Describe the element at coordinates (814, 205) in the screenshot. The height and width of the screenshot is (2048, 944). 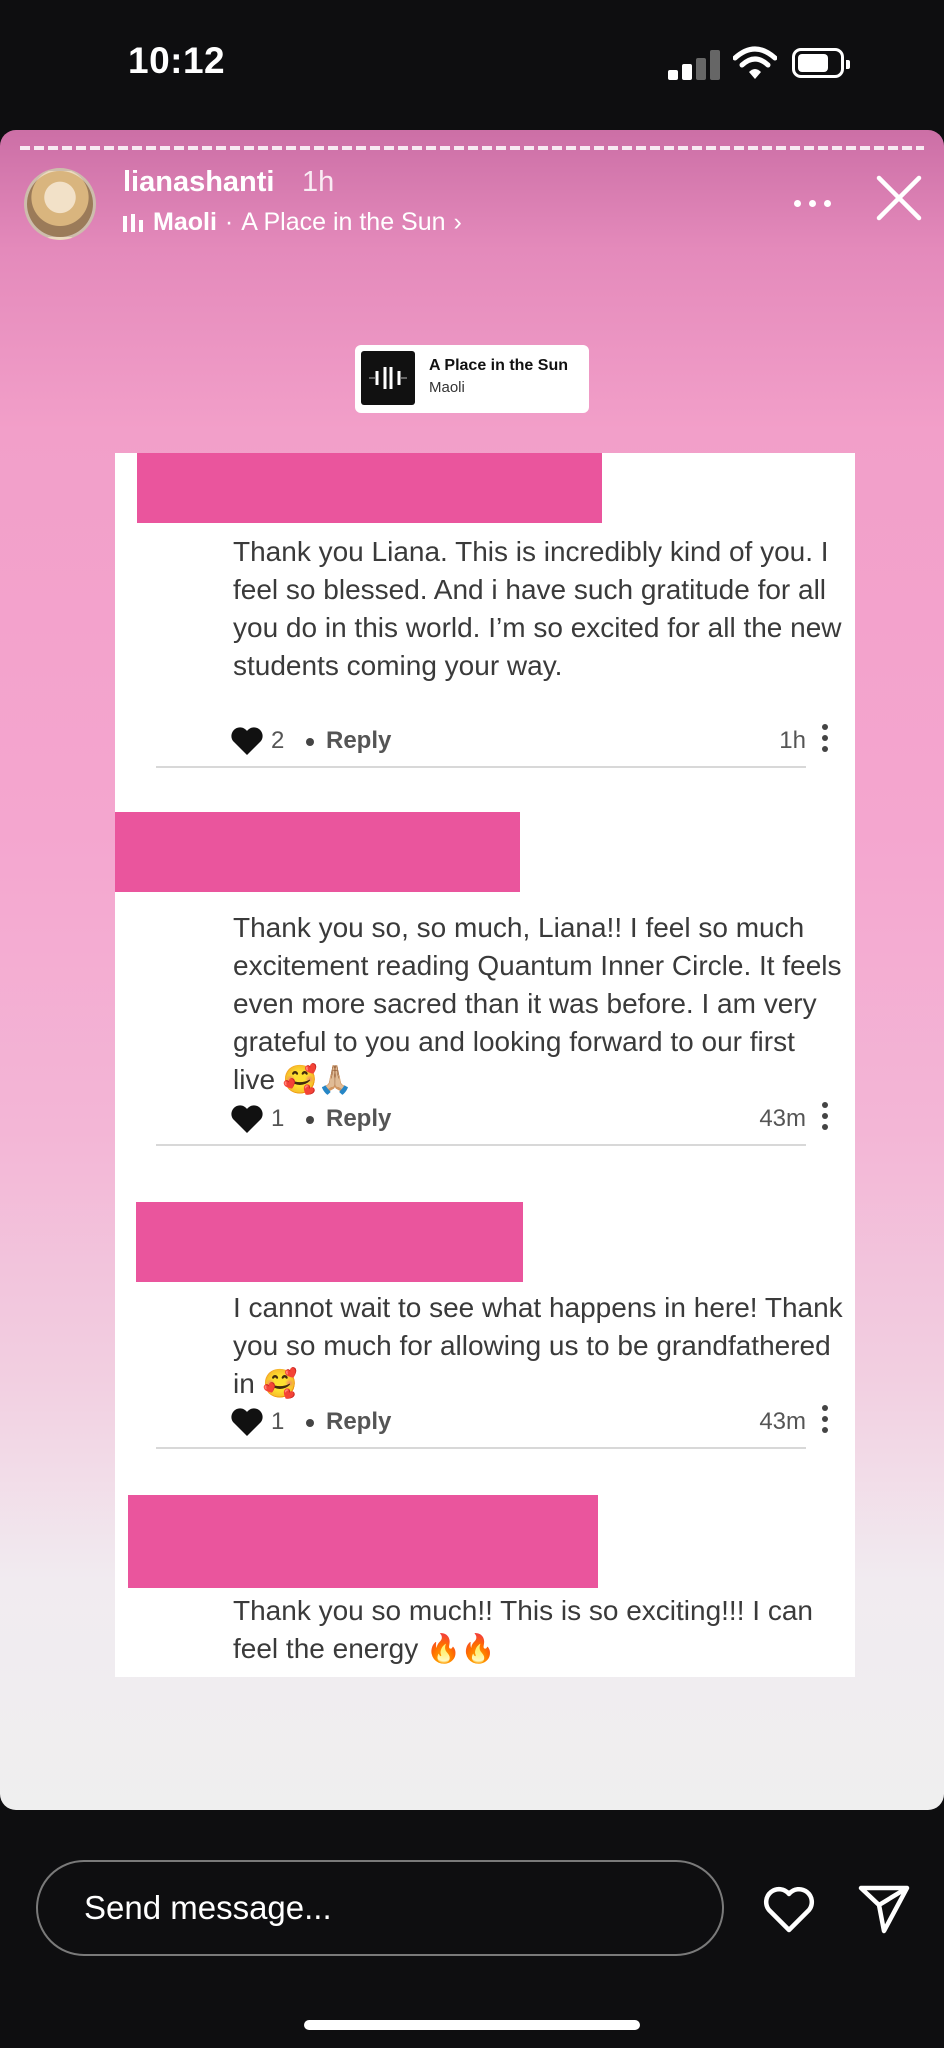
I see `more-icon` at that location.